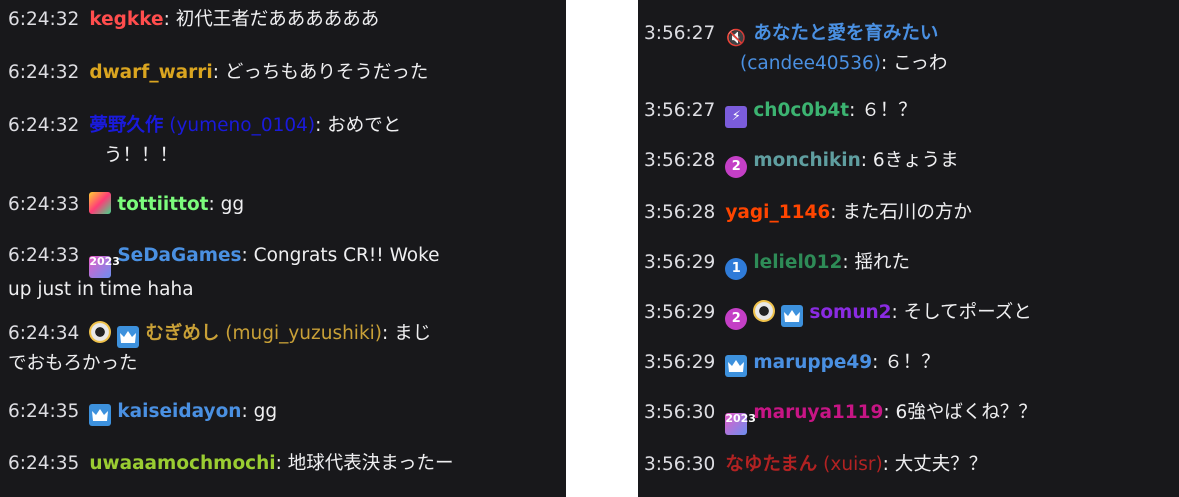  What do you see at coordinates (284, 348) in the screenshot?
I see `chat-message: 6:24:34 むぎめし (mugi_yuzushiki): まじ でおもろかった` at bounding box center [284, 348].